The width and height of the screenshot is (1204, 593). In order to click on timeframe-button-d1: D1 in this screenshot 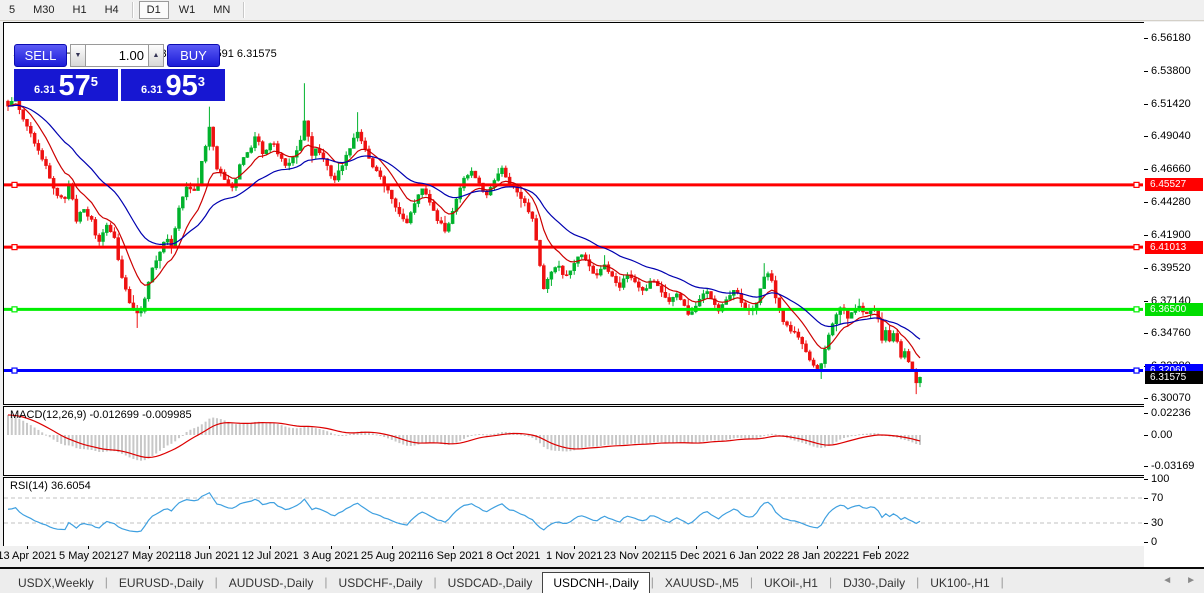, I will do `click(153, 10)`.